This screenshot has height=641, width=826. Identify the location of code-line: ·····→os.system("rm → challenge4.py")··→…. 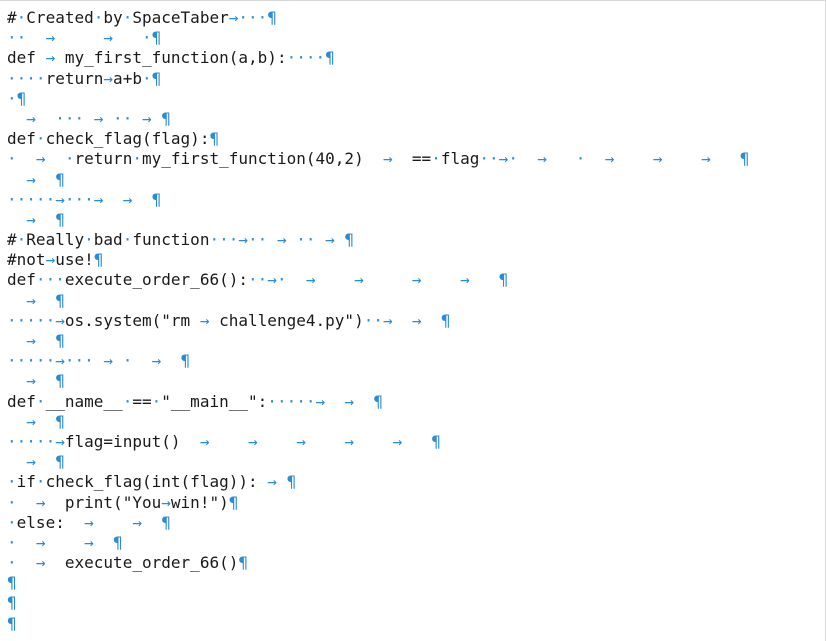
(378, 321).